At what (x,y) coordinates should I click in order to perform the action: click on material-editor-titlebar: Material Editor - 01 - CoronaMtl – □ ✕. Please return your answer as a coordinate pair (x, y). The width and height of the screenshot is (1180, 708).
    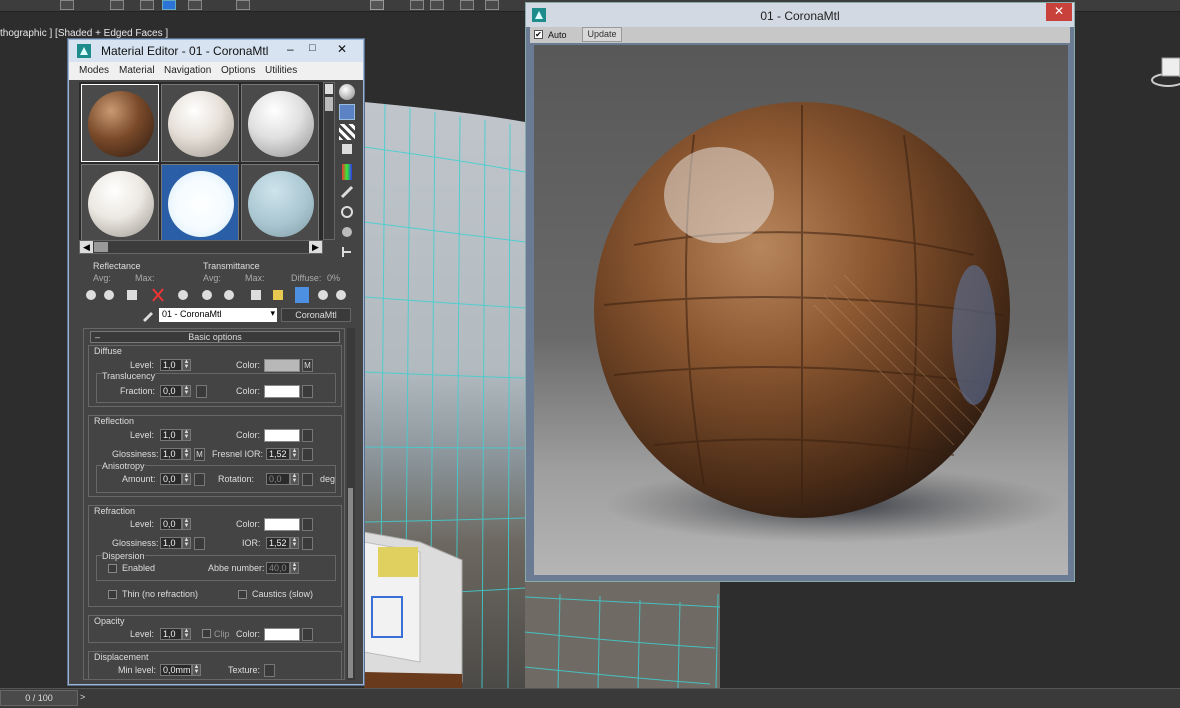
    Looking at the image, I should click on (216, 51).